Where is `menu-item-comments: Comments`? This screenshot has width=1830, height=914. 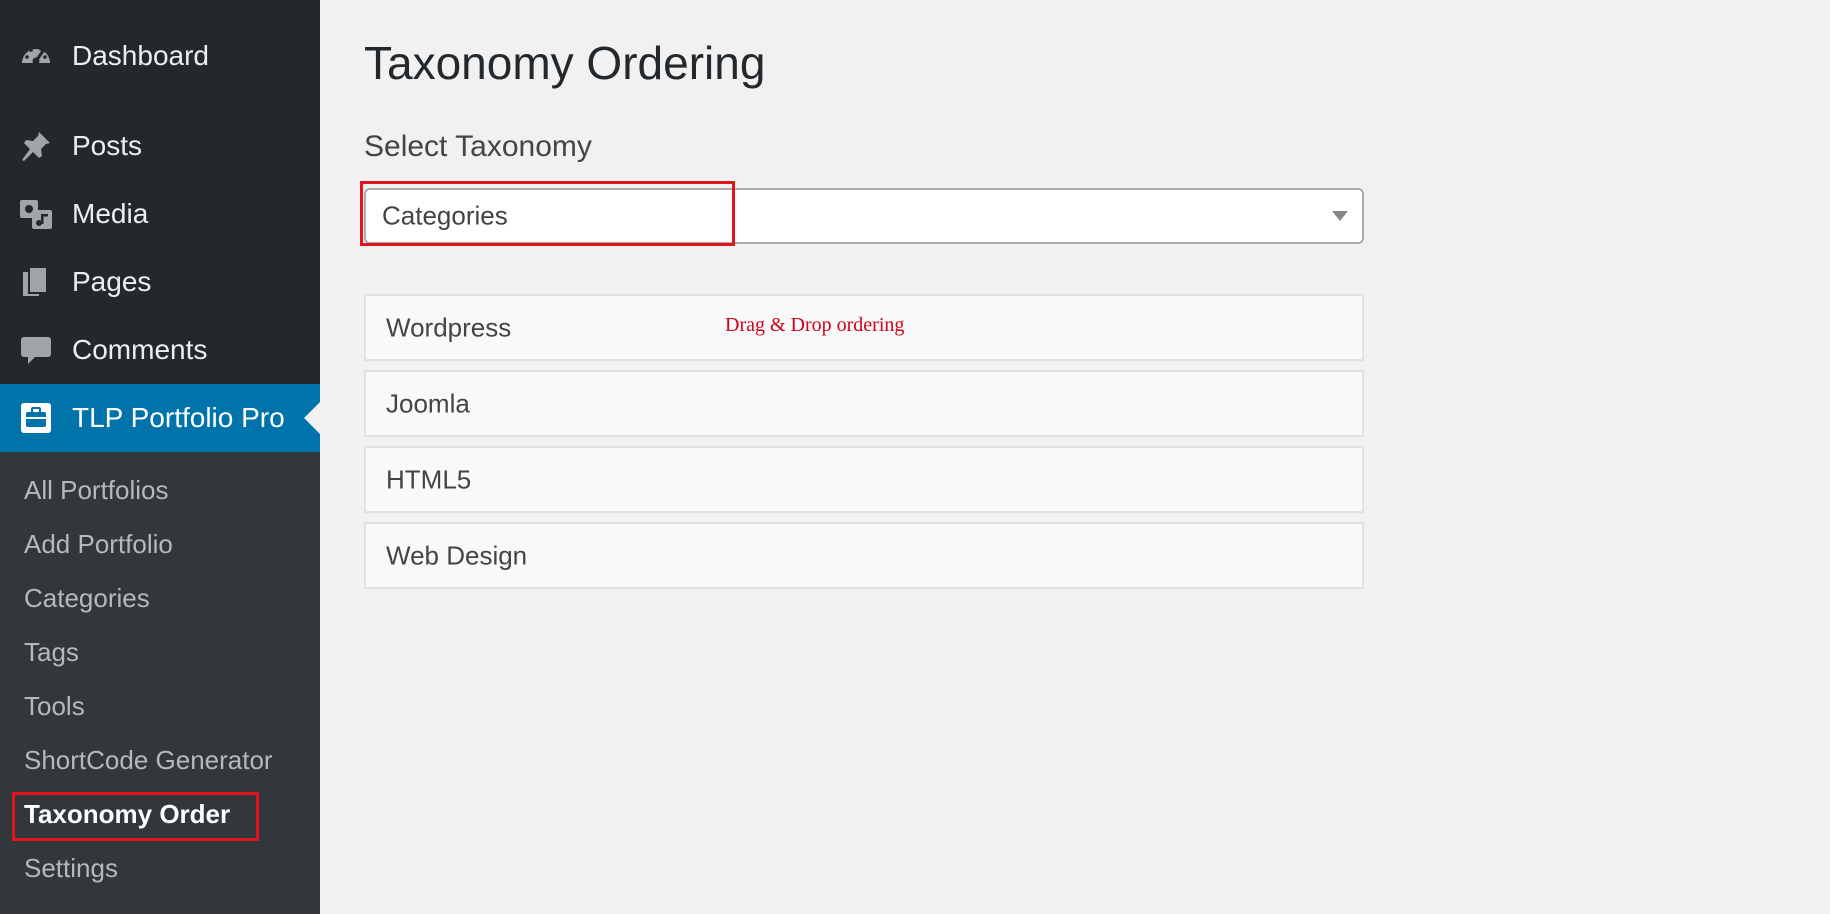
menu-item-comments: Comments is located at coordinates (160, 350).